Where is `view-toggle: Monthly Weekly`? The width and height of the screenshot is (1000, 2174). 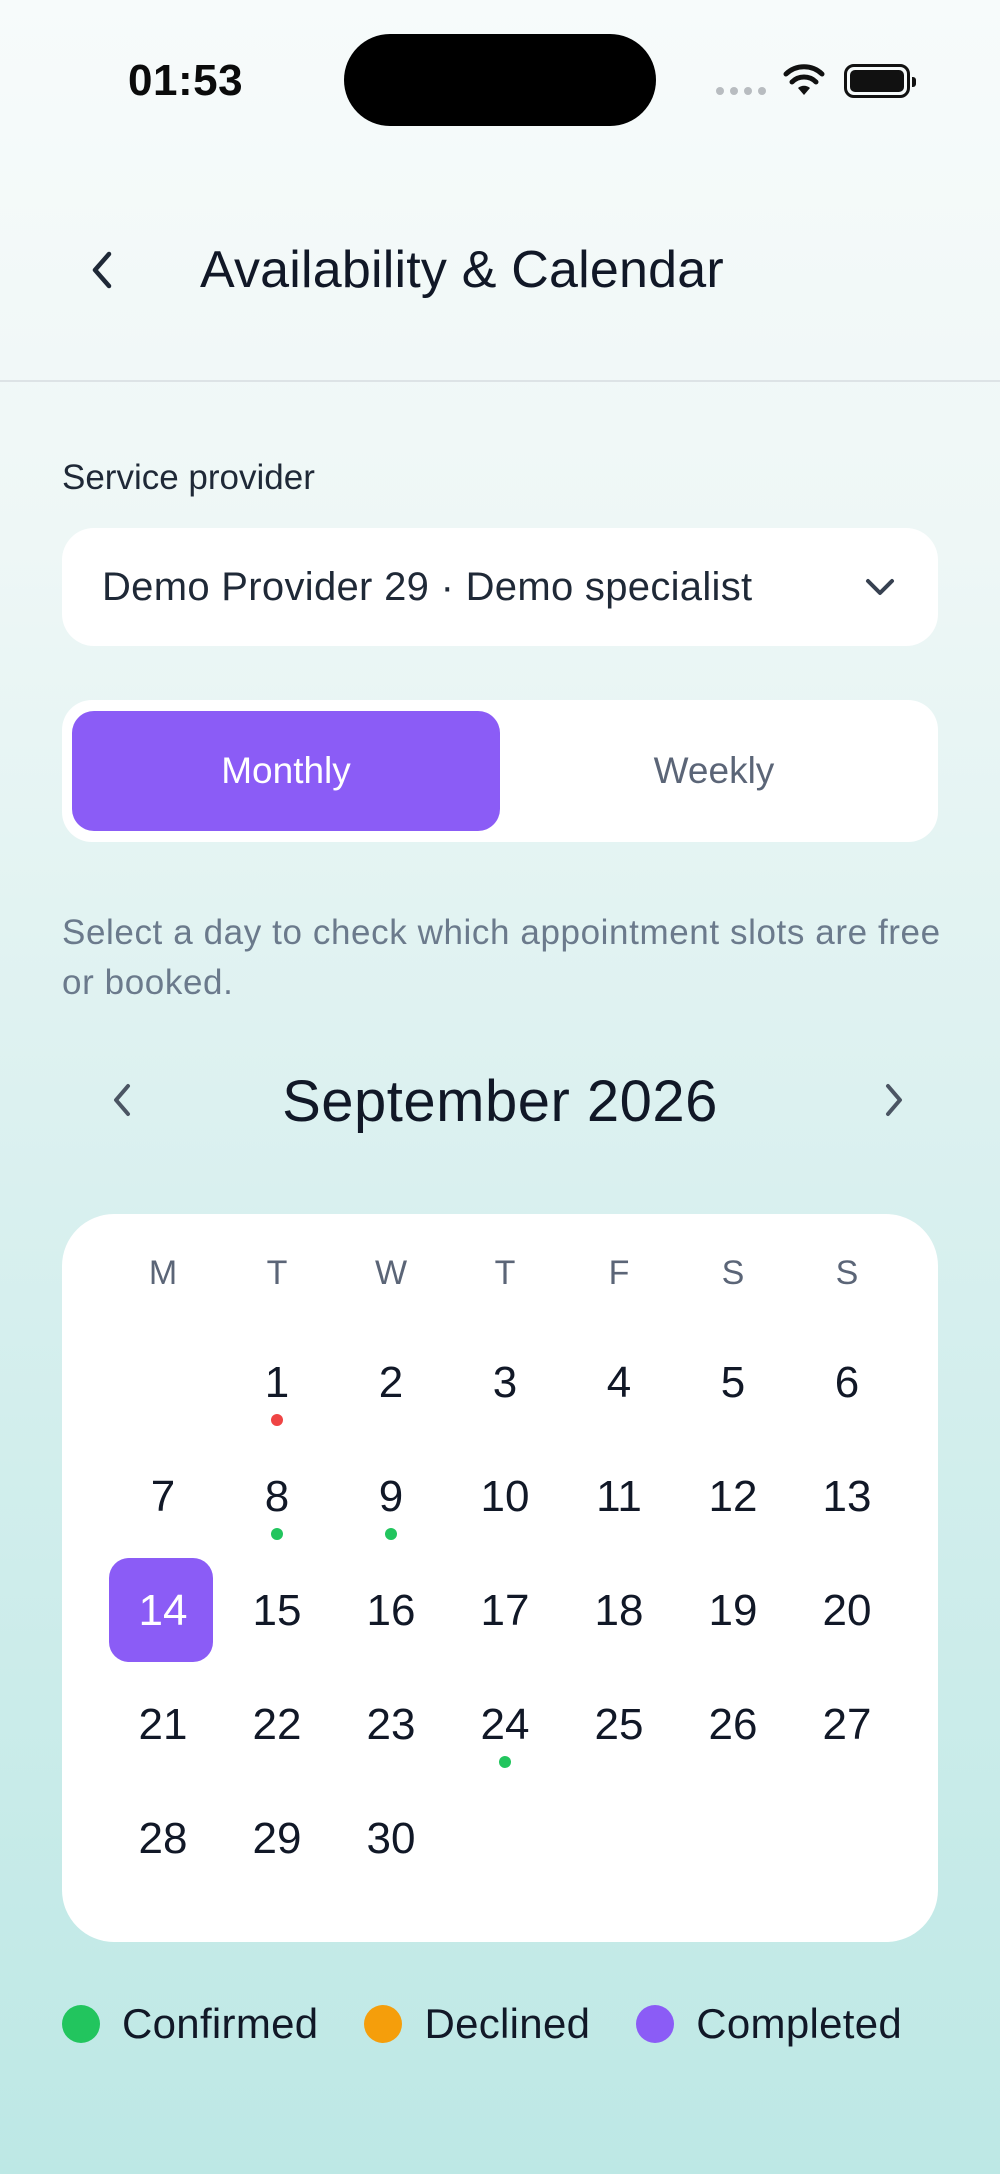
view-toggle: Monthly Weekly is located at coordinates (500, 771).